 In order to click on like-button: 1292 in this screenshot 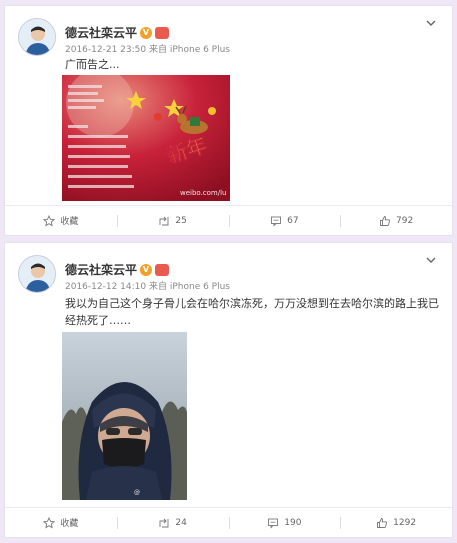, I will do `click(396, 522)`.